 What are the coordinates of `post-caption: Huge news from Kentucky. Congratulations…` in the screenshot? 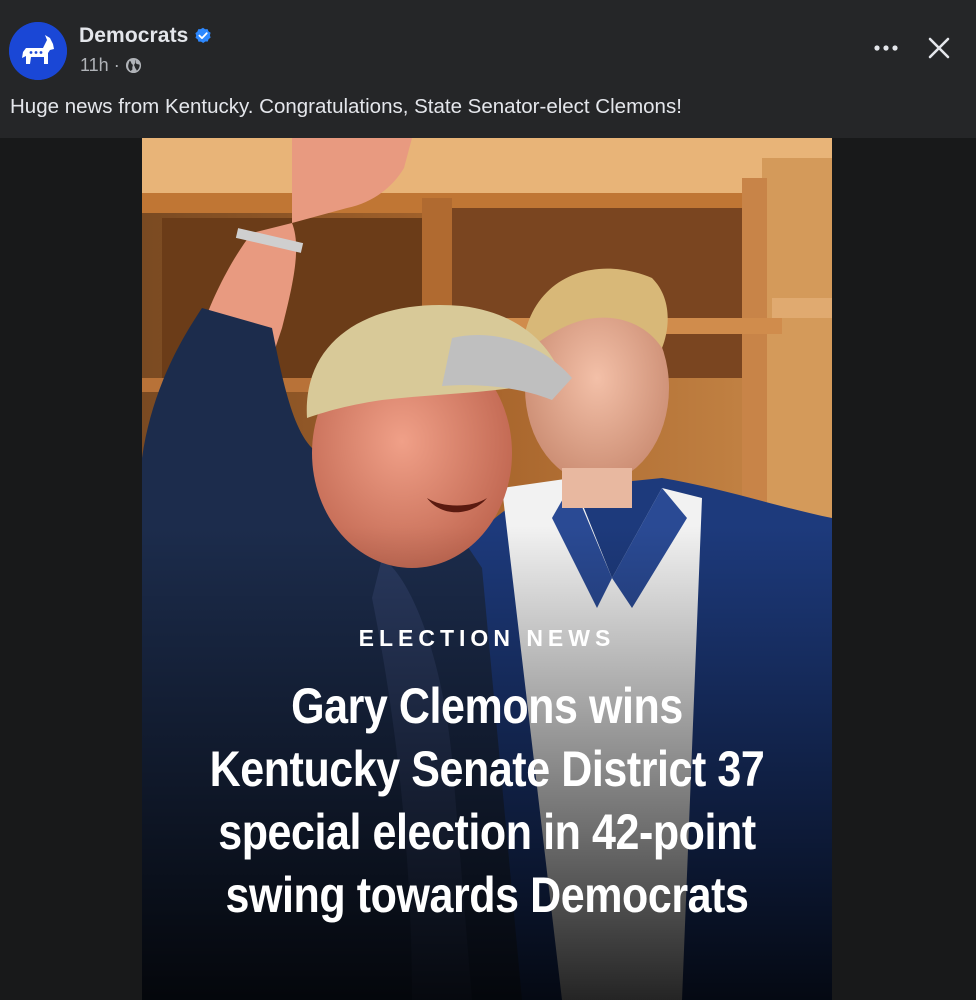 It's located at (346, 106).